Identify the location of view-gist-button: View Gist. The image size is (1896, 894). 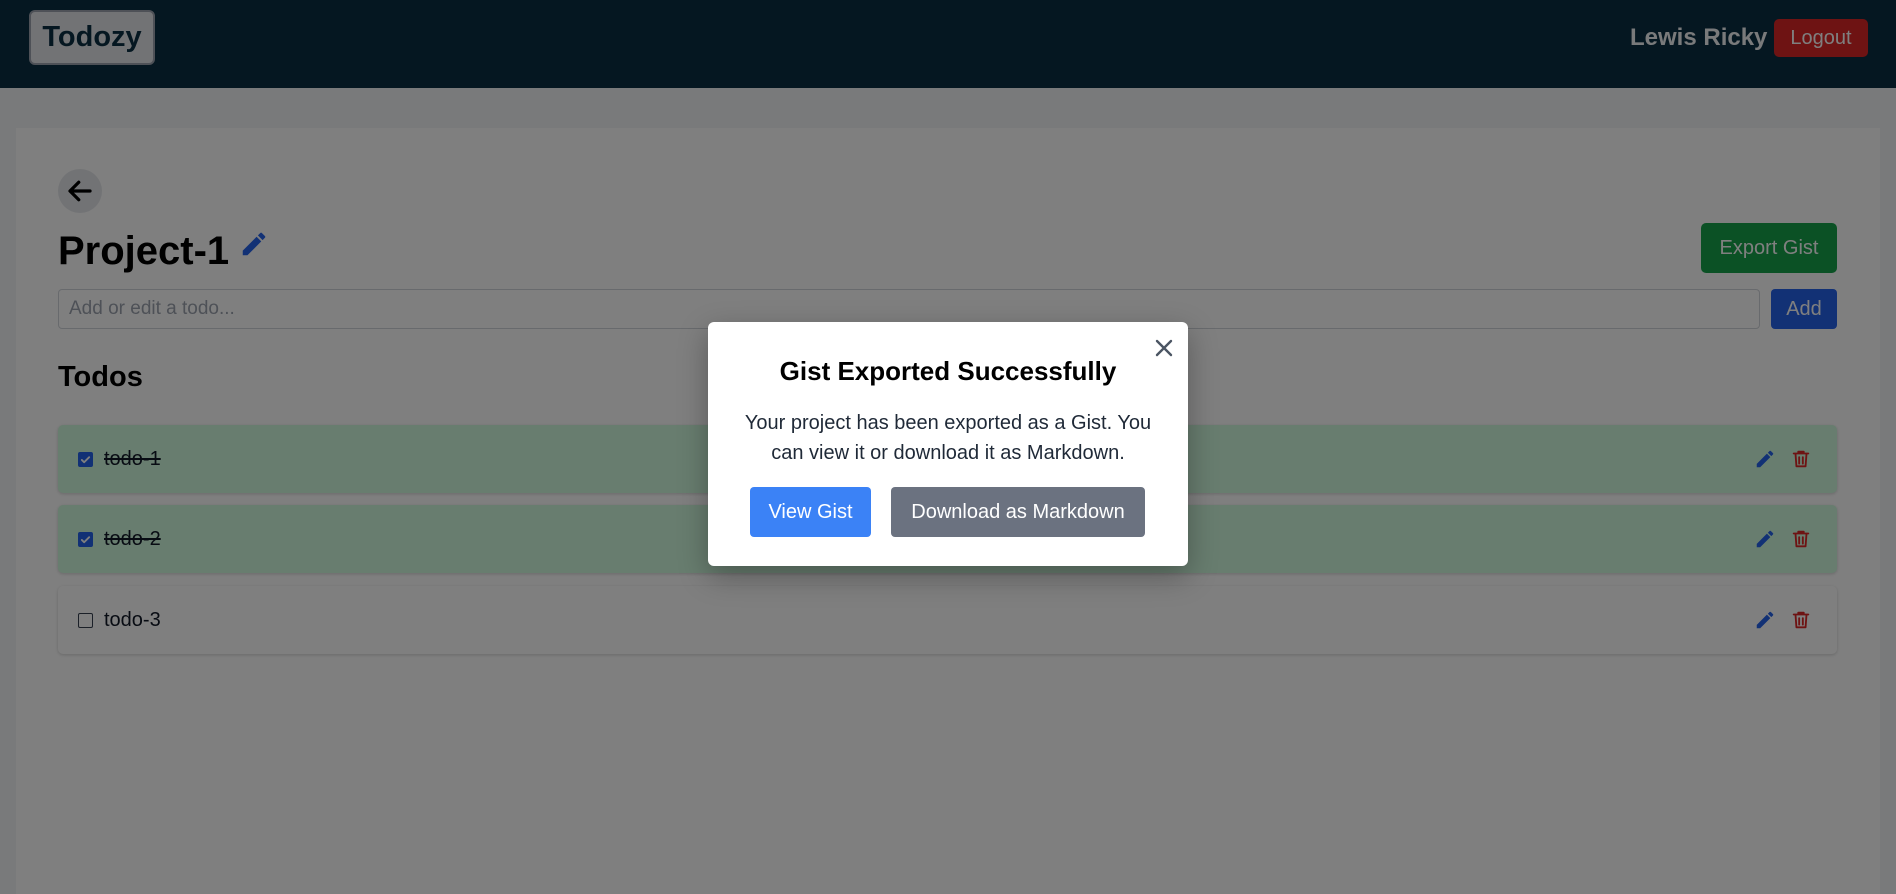
(810, 512).